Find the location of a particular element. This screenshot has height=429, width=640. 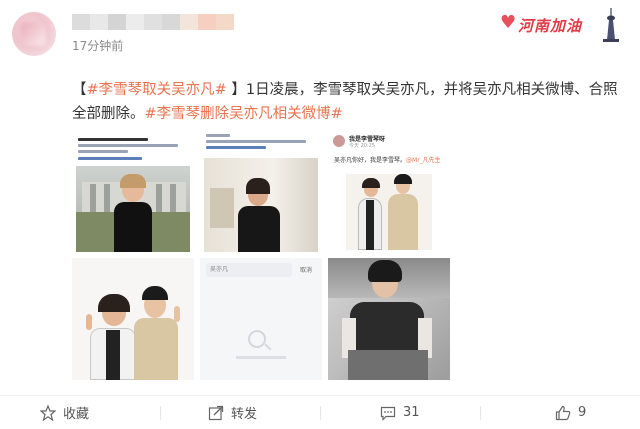

hashtag-link: #李雪琴删除吴亦凡相关微博# is located at coordinates (244, 114).